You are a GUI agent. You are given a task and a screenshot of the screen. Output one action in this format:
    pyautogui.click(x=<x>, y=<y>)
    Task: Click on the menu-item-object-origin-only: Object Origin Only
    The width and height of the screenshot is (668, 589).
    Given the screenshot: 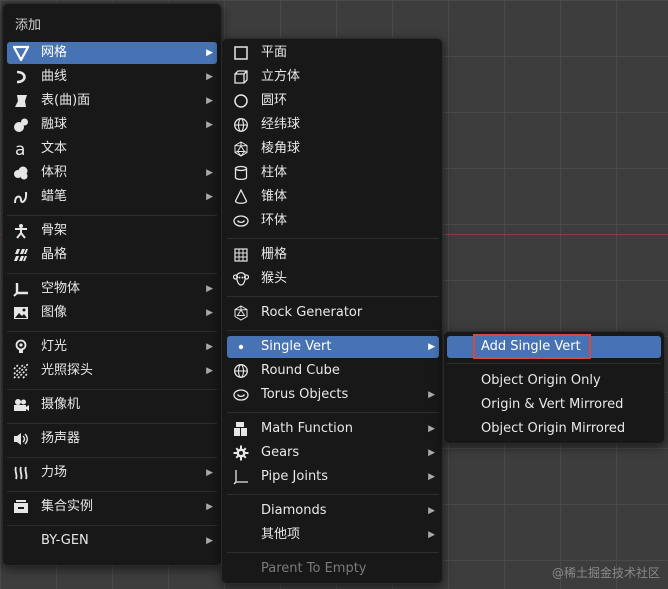 What is the action you would take?
    pyautogui.click(x=554, y=381)
    